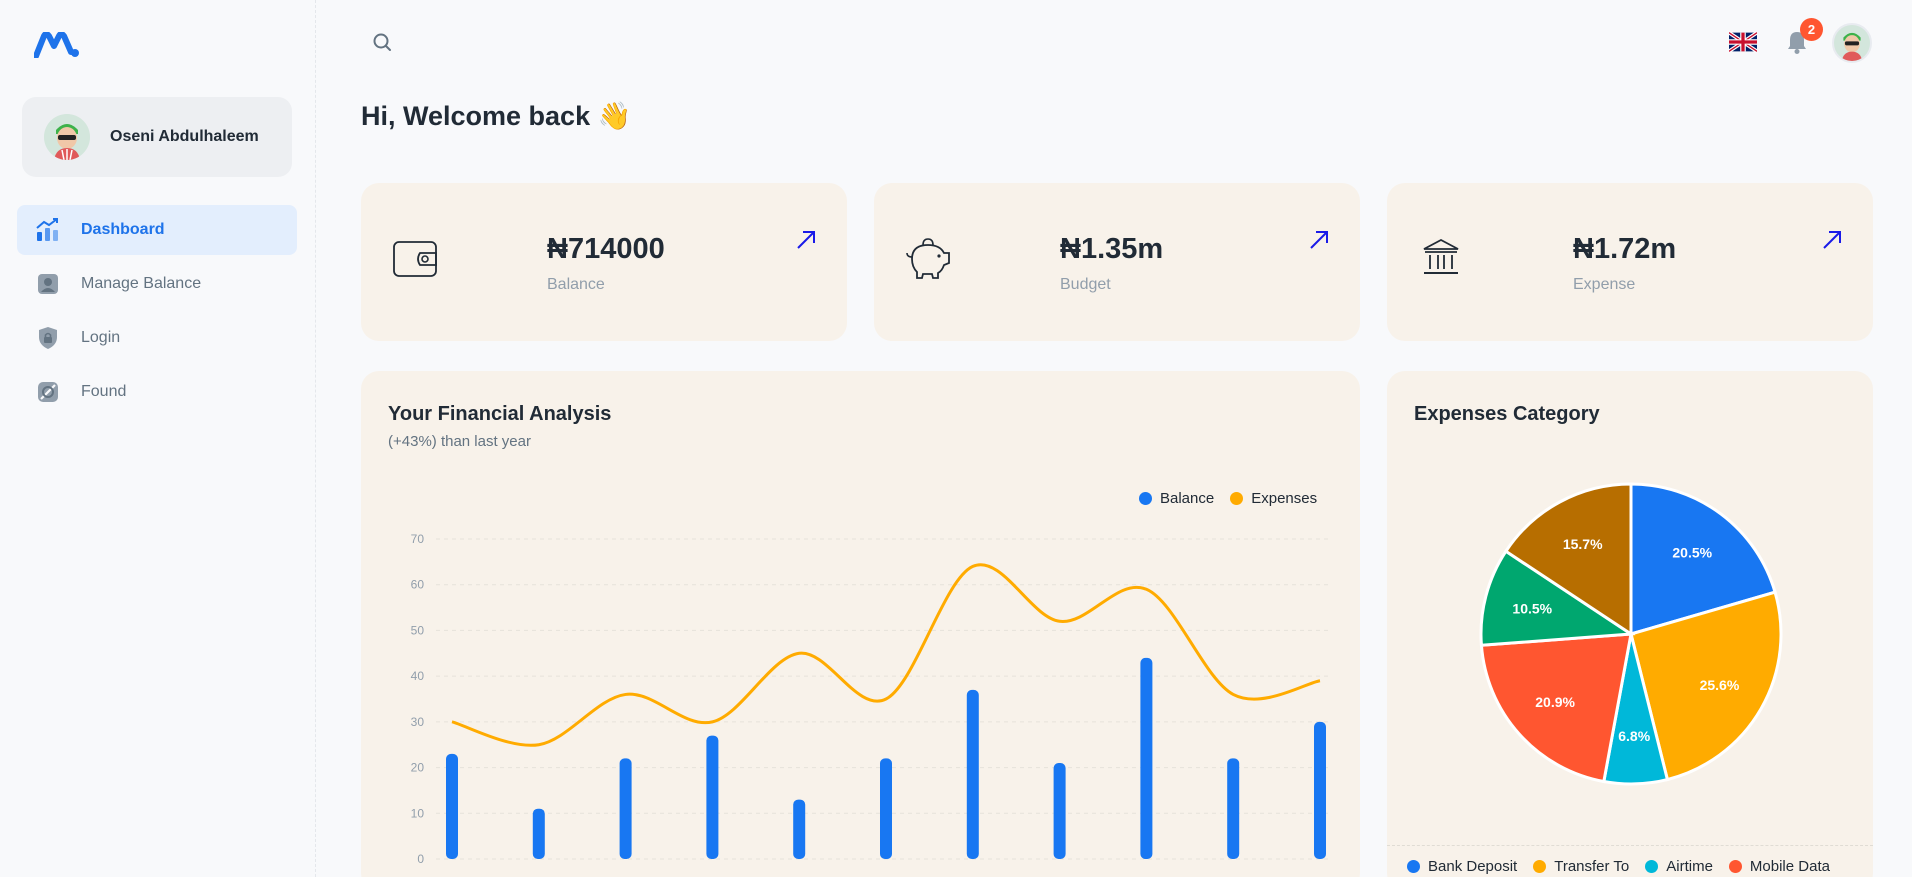  I want to click on pie-slice-label: 6.8%, so click(1634, 736).